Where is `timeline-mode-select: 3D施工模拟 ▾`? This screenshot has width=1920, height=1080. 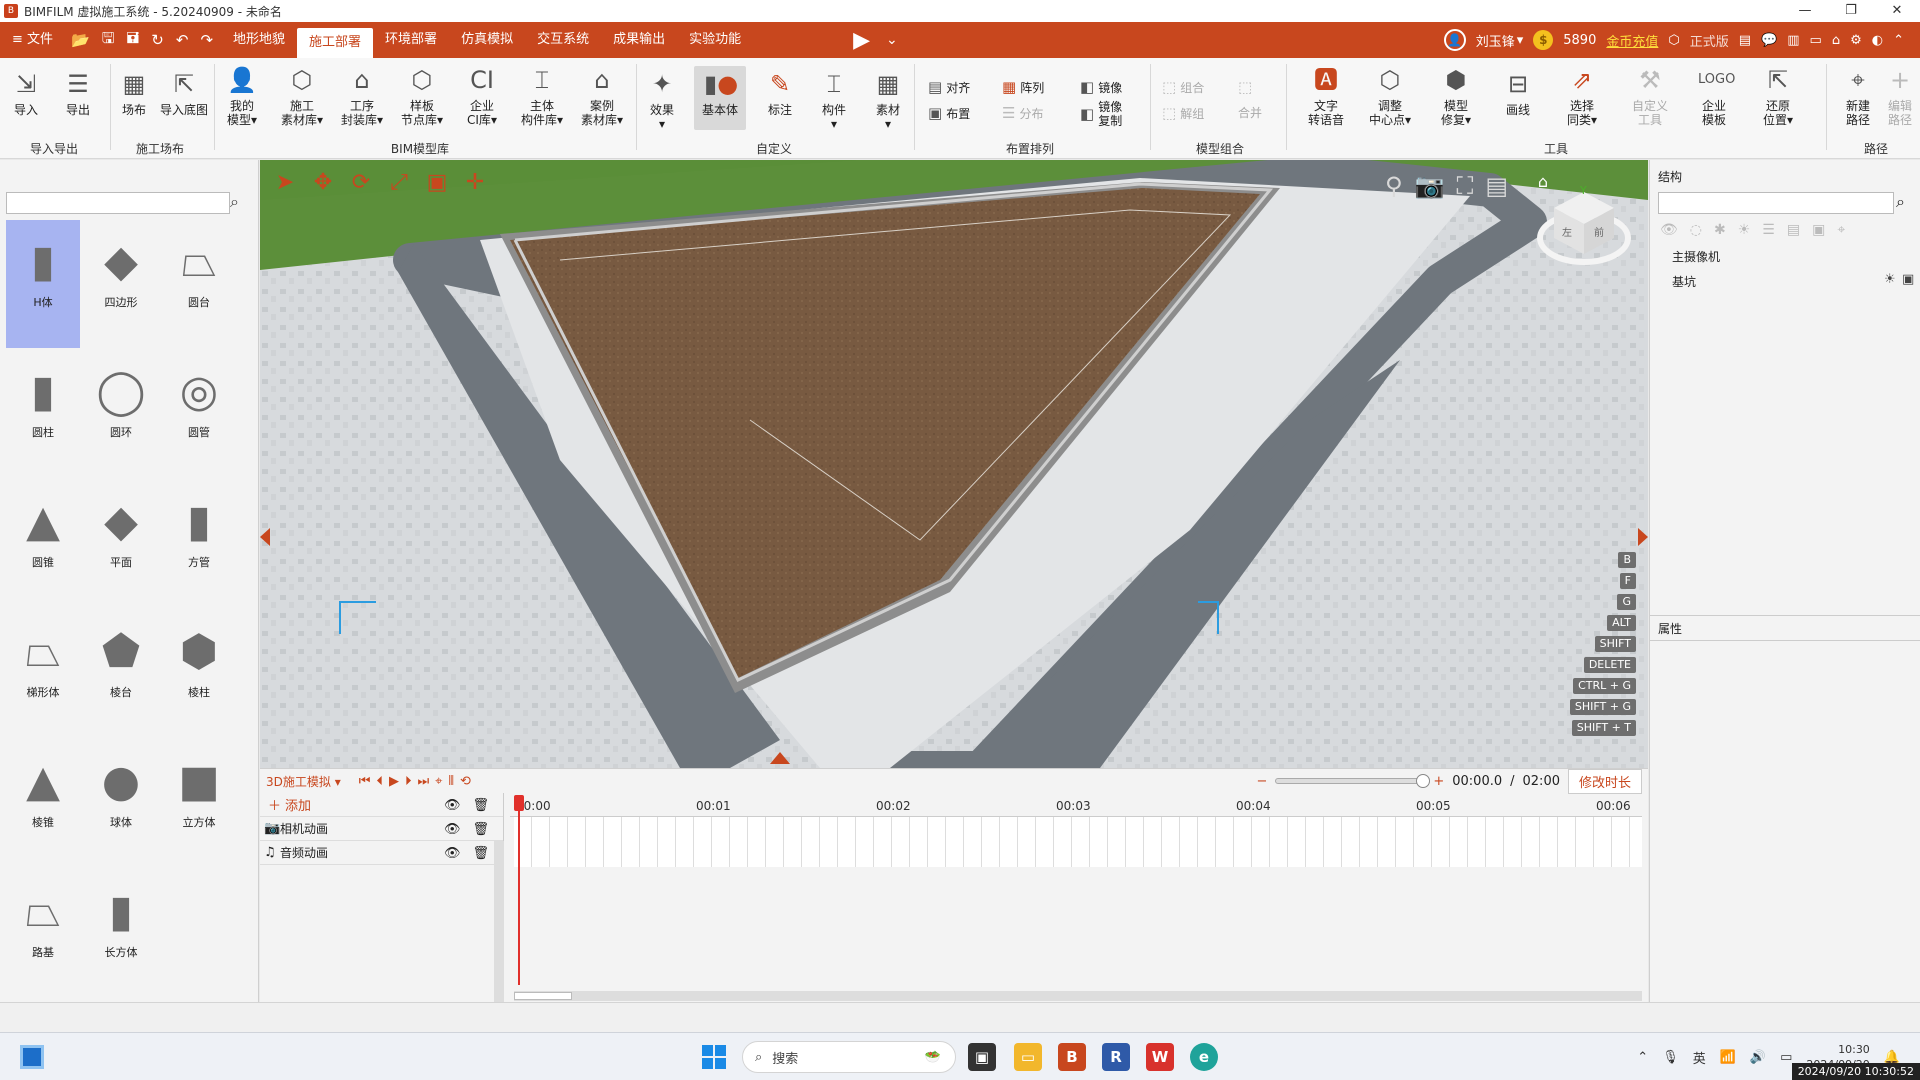
timeline-mode-select: 3D施工模拟 ▾ is located at coordinates (303, 781).